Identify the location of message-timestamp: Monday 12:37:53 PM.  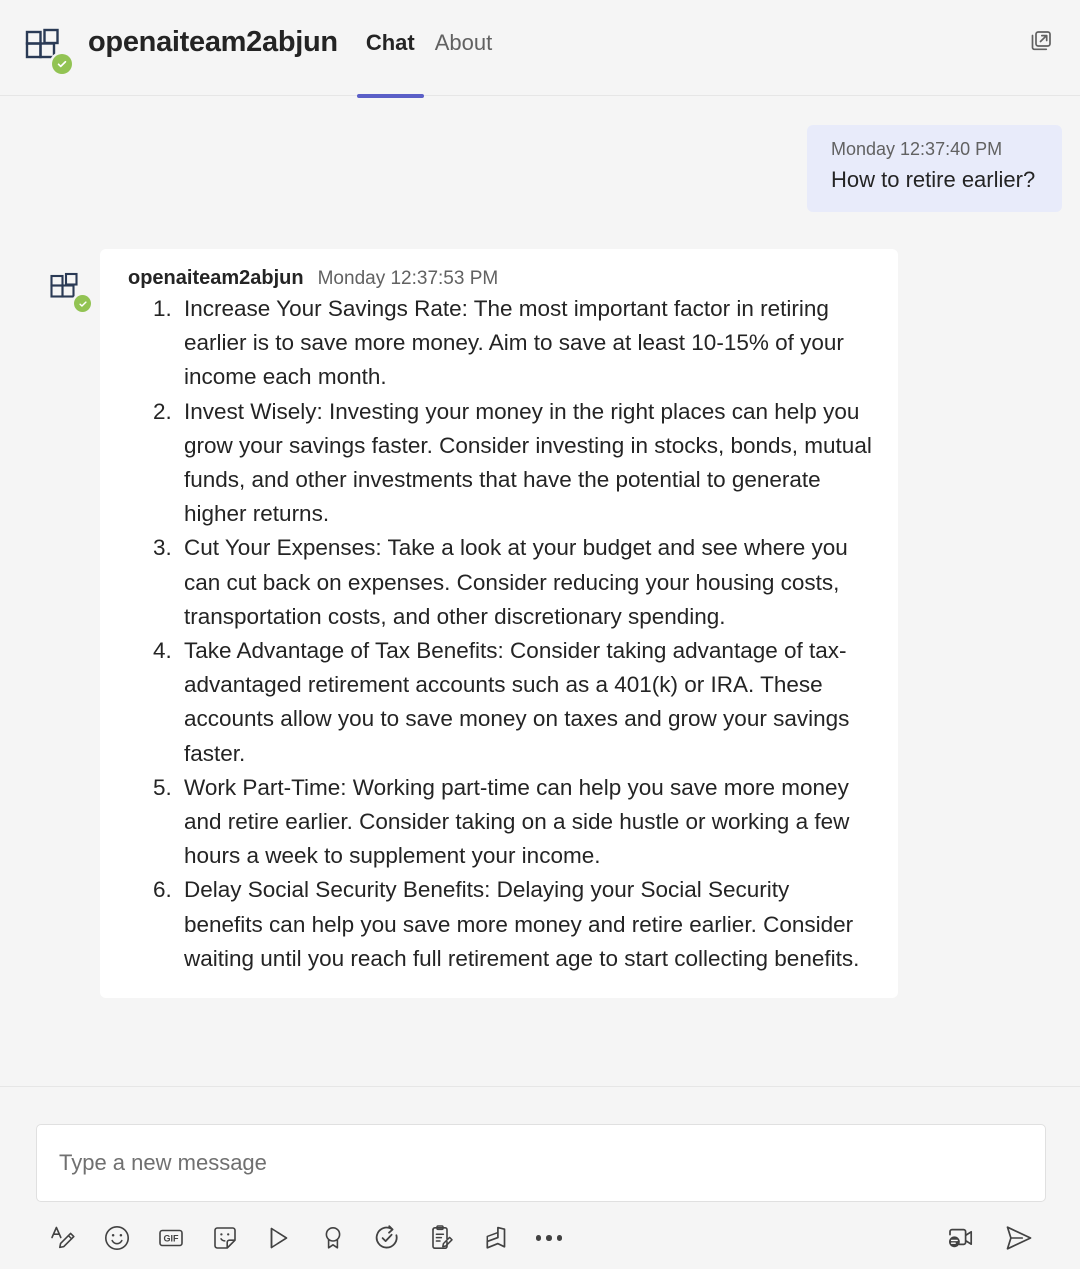
(408, 278).